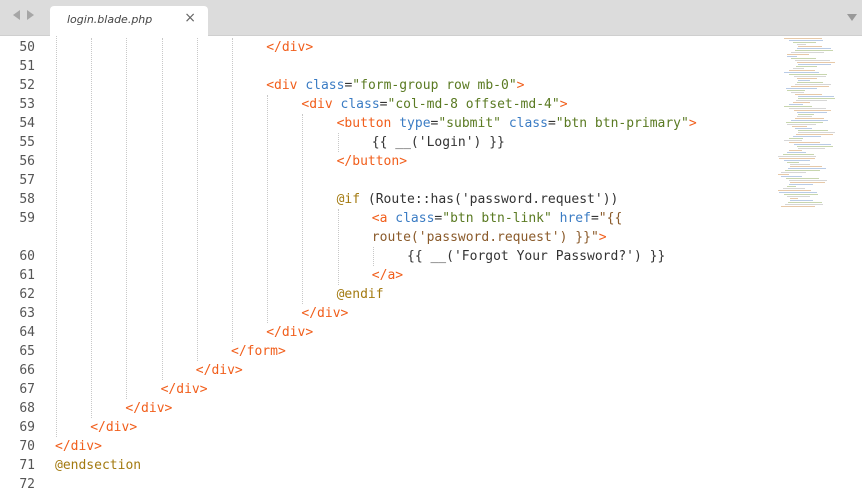  I want to click on code-token: <button, so click(368, 123).